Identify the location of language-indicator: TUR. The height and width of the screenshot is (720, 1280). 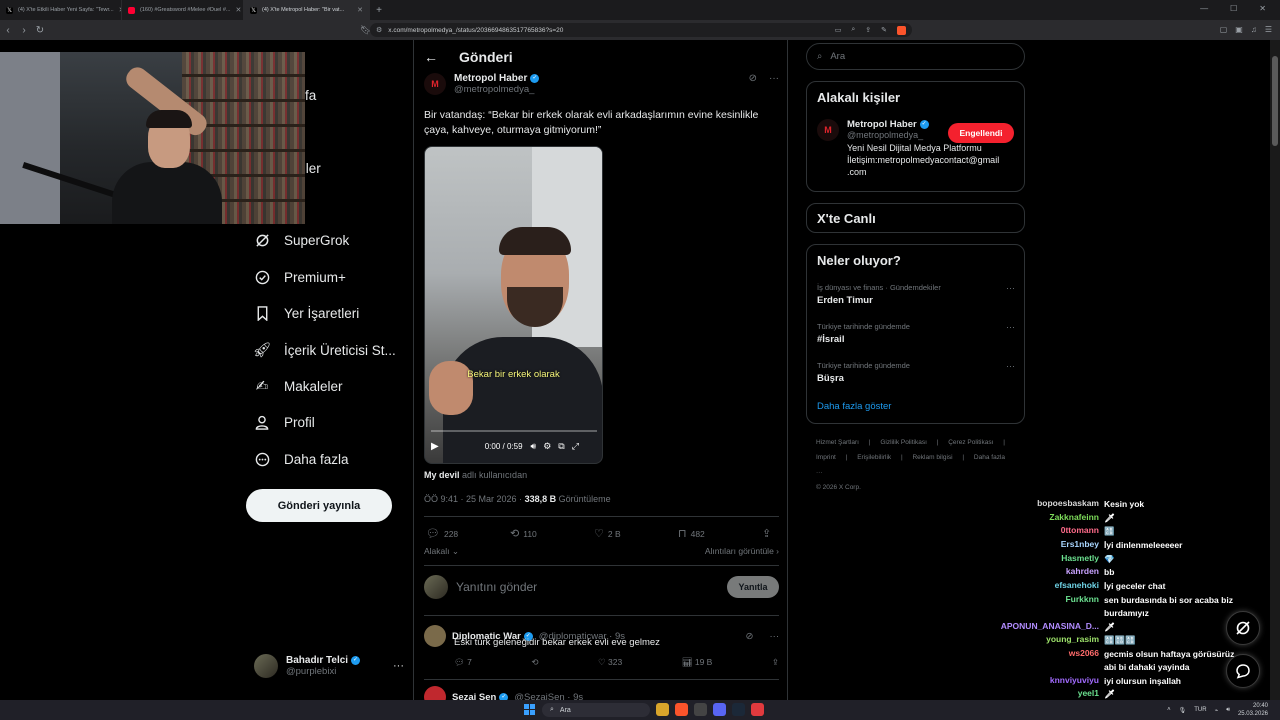
(1200, 710).